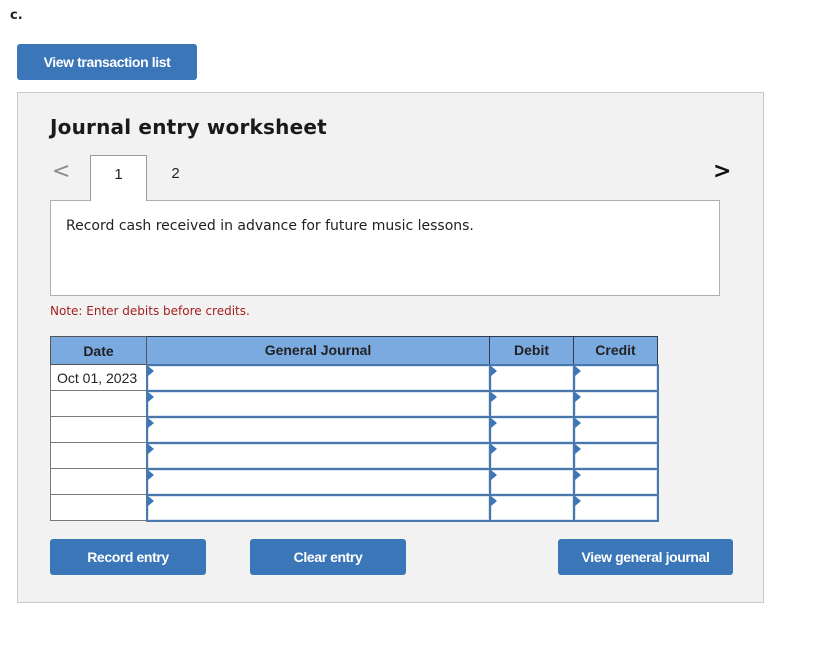  Describe the element at coordinates (645, 557) in the screenshot. I see `view-general-journal-button: View general journal` at that location.